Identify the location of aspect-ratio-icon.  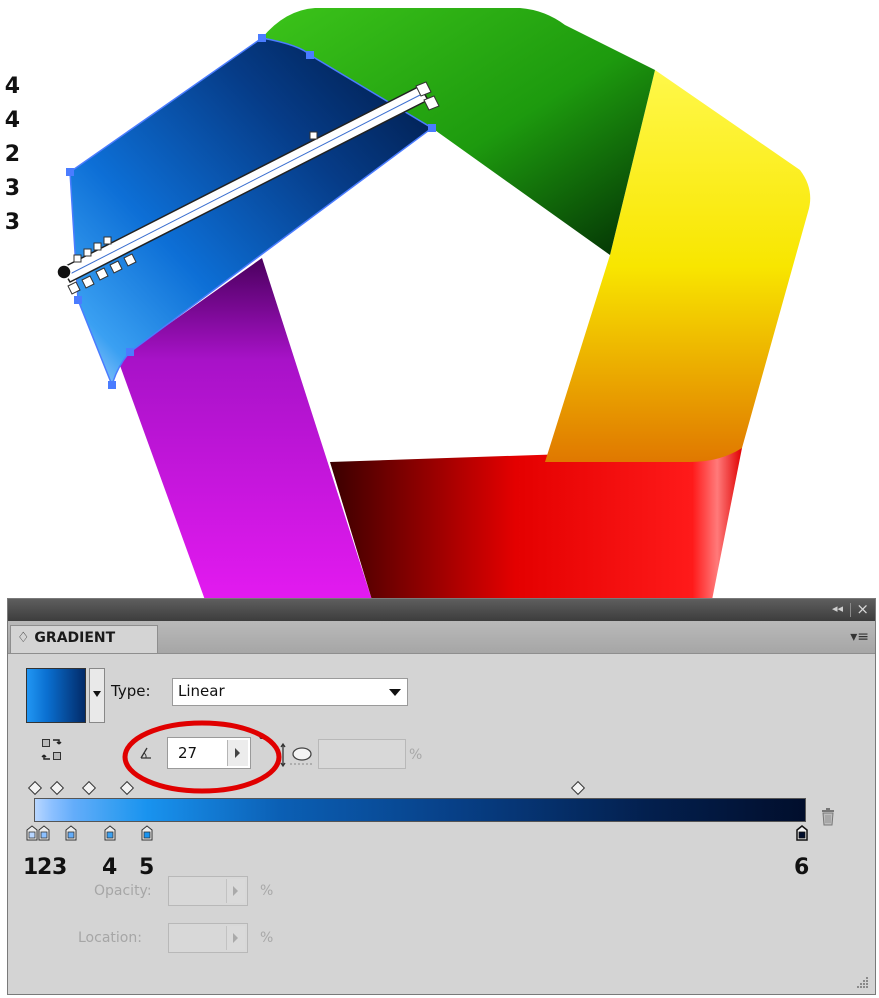
(297, 755).